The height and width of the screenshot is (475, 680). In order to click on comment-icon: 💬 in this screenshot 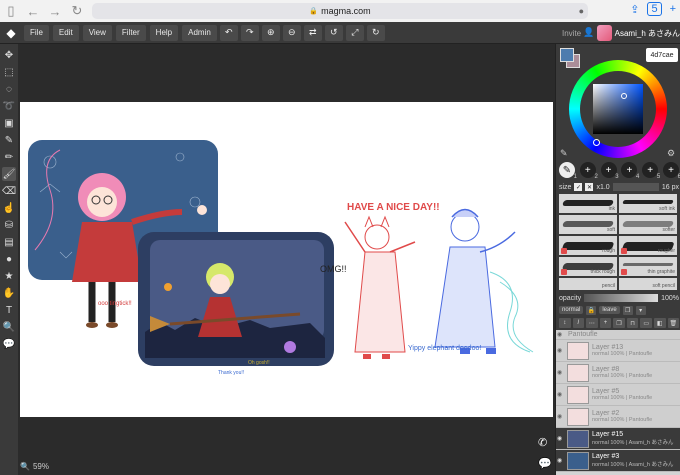, I will do `click(9, 344)`.